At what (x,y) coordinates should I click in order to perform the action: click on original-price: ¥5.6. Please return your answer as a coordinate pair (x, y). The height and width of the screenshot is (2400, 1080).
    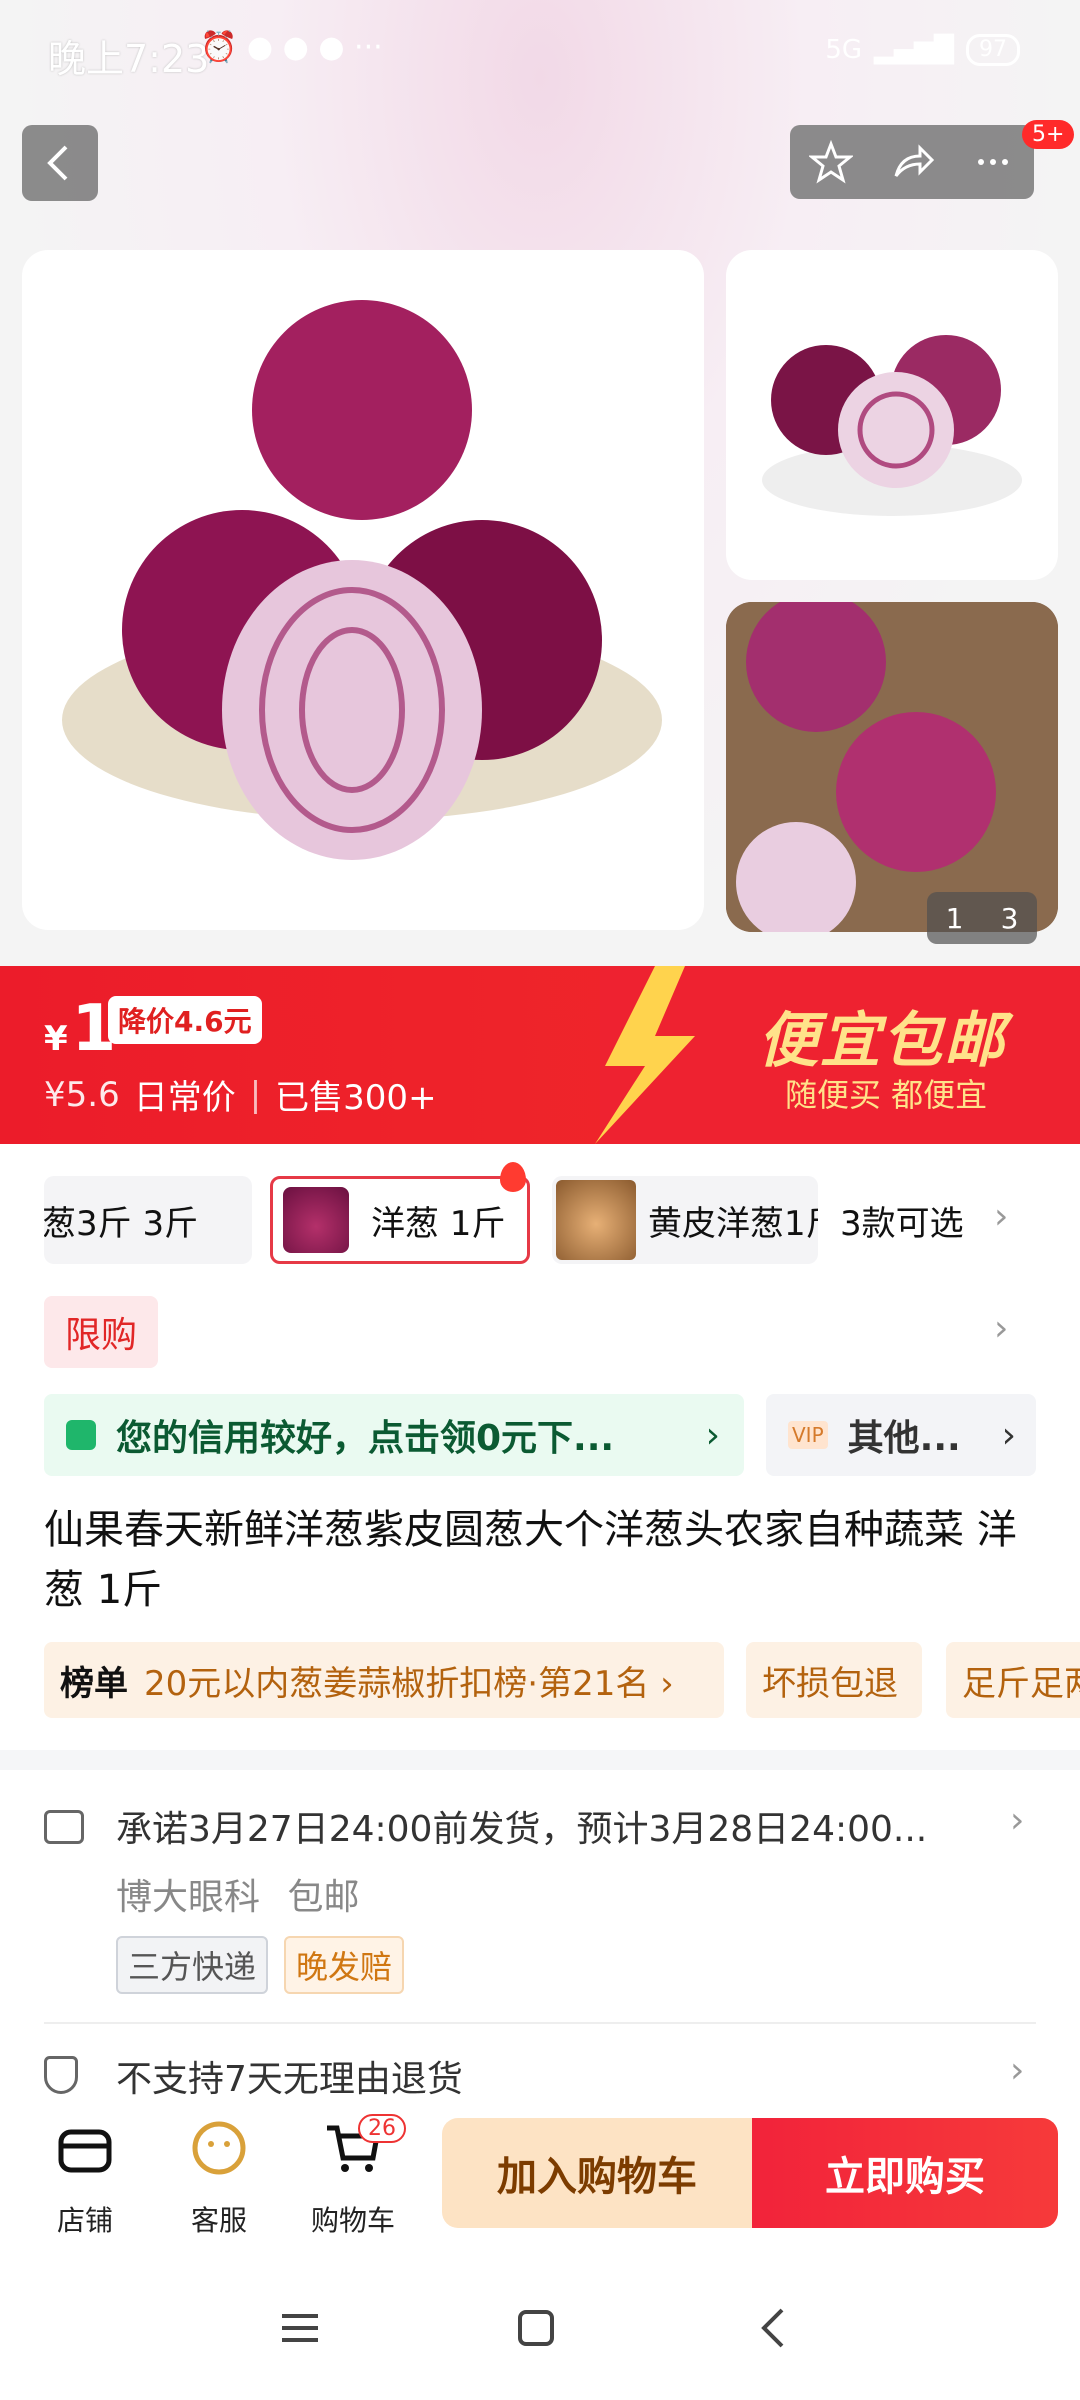
    Looking at the image, I should click on (82, 1094).